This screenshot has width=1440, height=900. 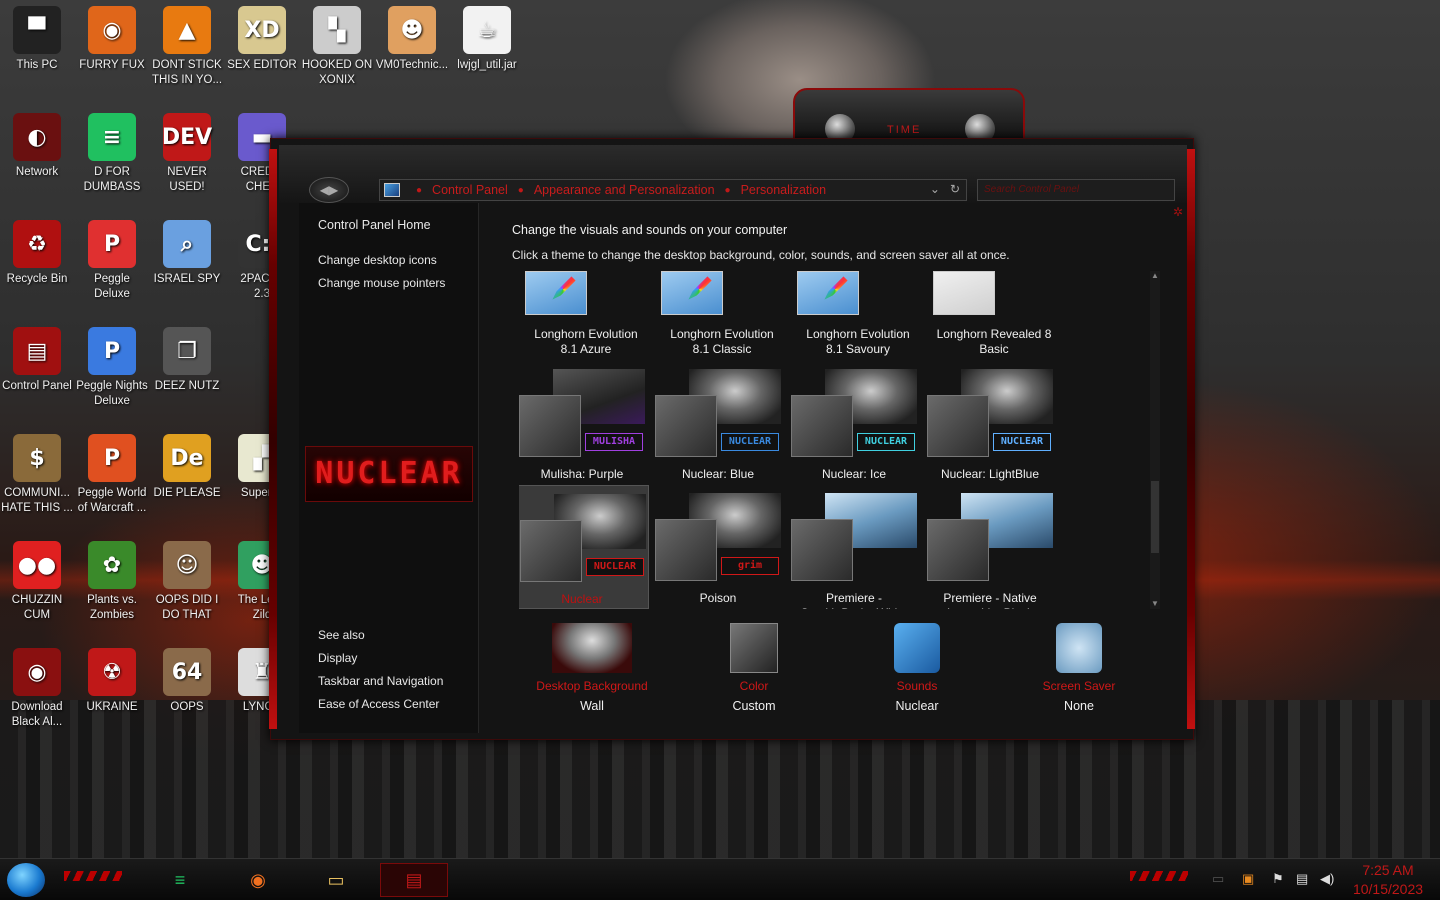 What do you see at coordinates (337, 47) in the screenshot?
I see `desktop-icon: ▚ HOOKED ON XONIX` at bounding box center [337, 47].